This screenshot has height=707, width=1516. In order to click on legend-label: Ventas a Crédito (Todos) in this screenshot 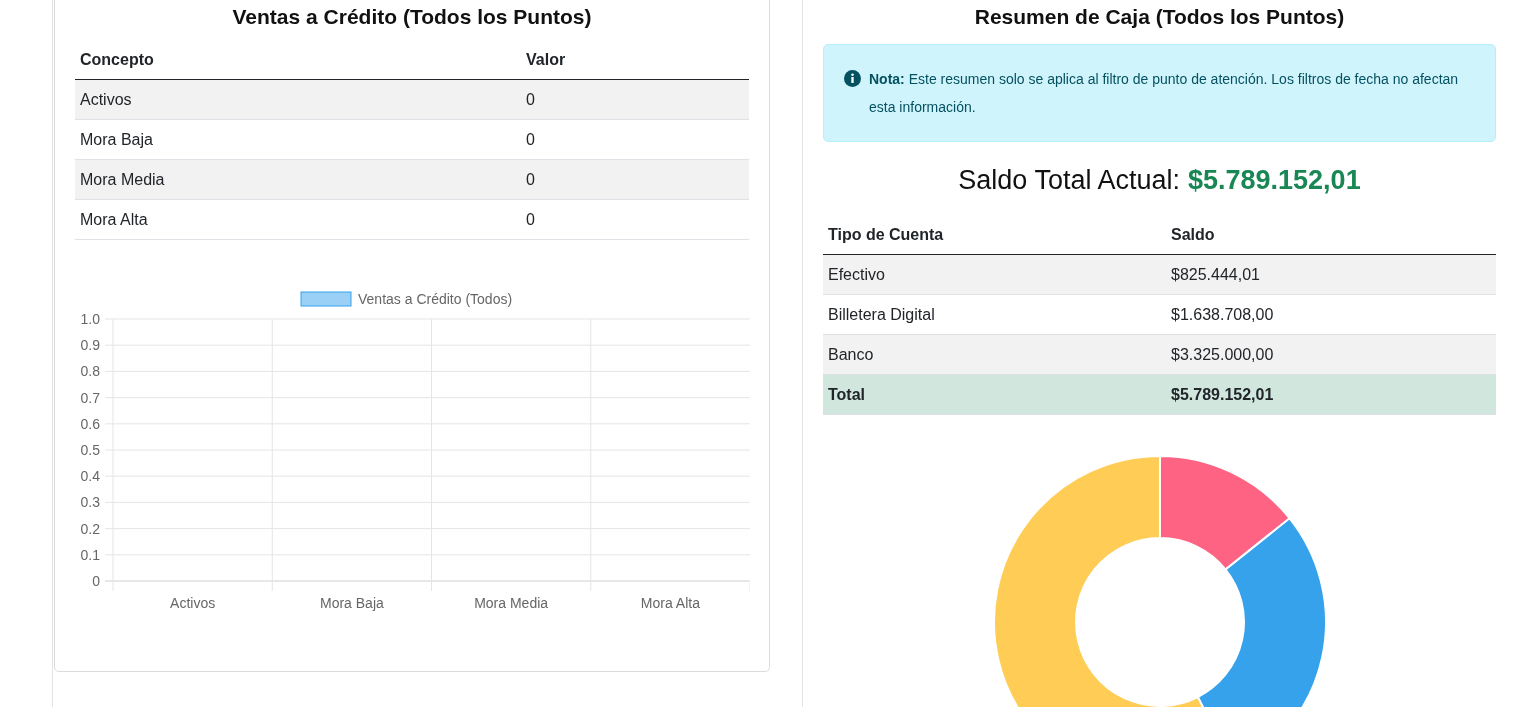, I will do `click(435, 299)`.